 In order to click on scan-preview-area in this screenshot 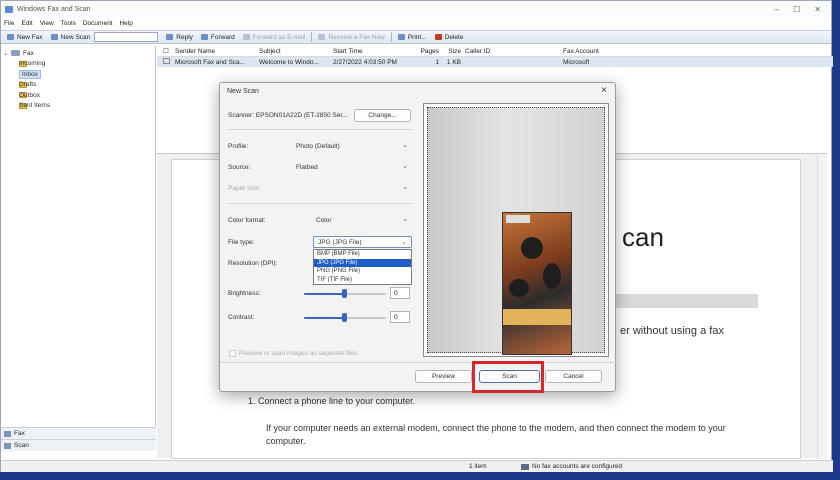, I will do `click(516, 230)`.